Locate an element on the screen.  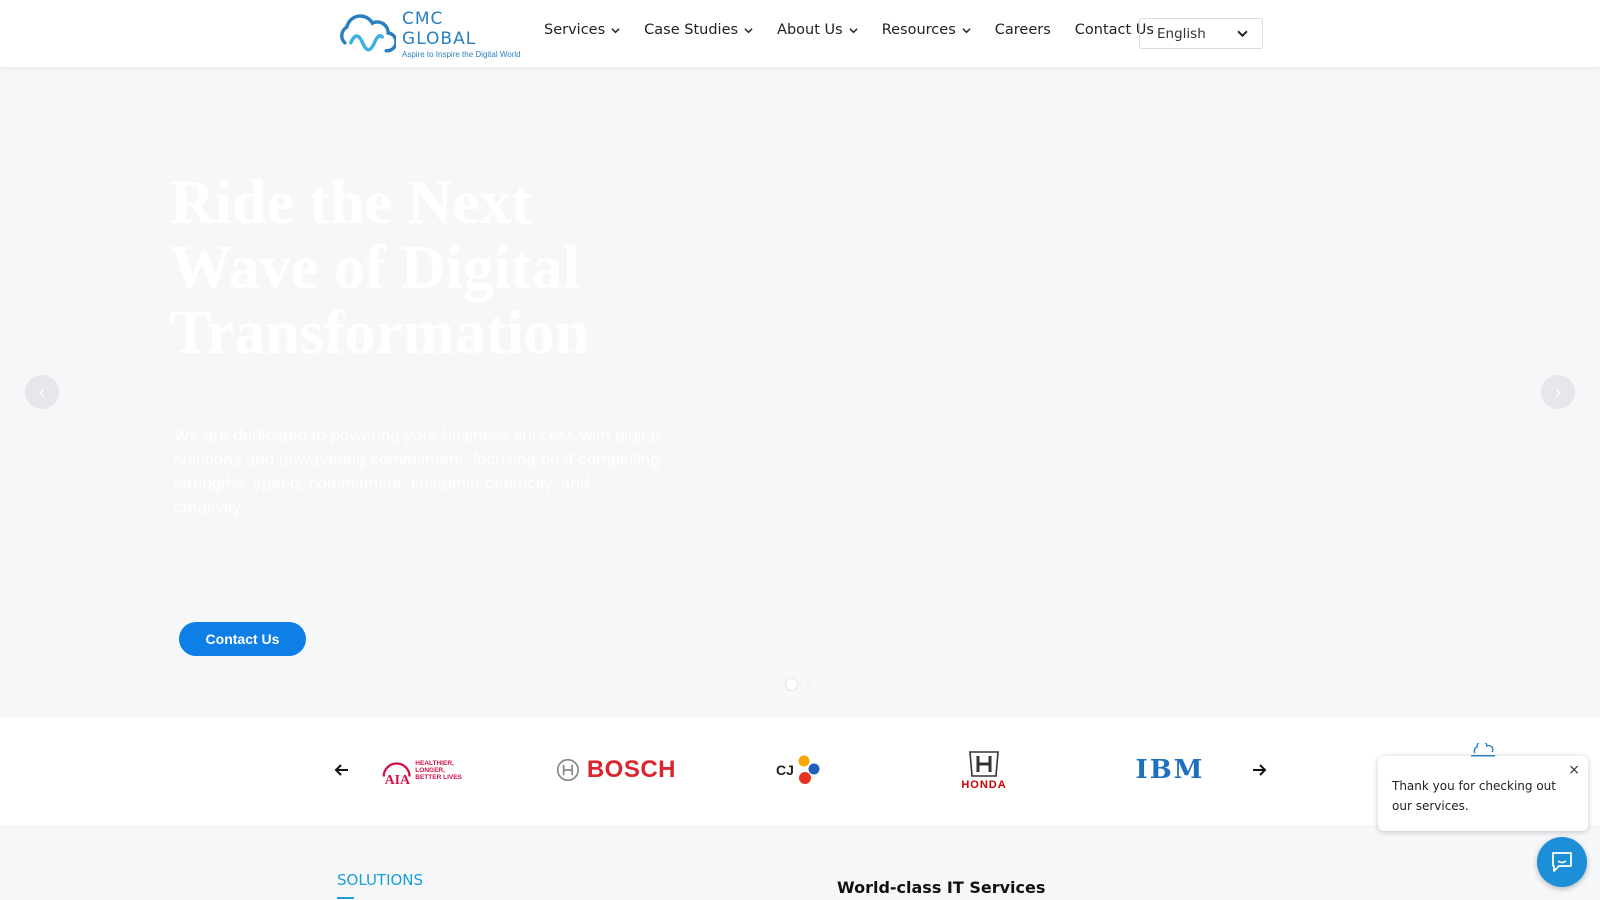
honda-logo: HONDA is located at coordinates (984, 770).